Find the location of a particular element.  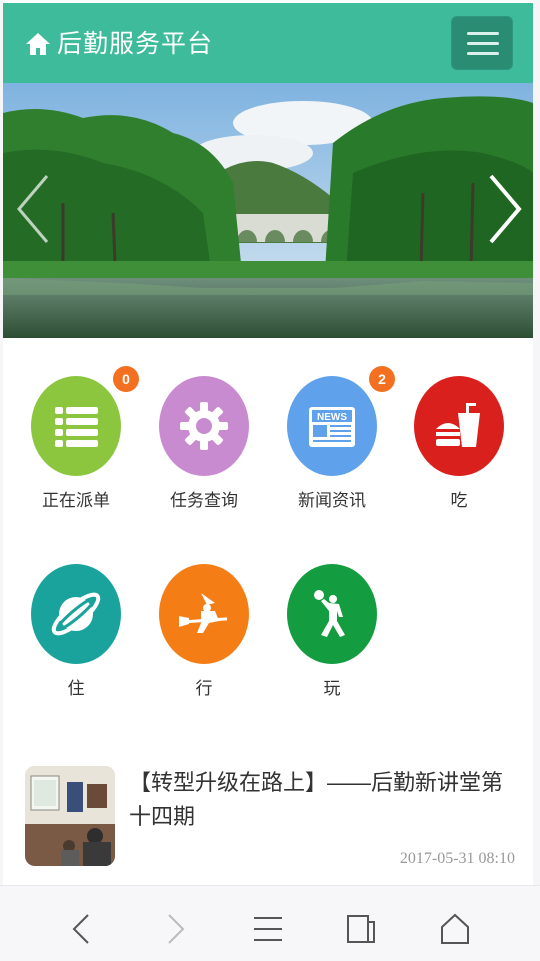

gear-icon is located at coordinates (204, 426).